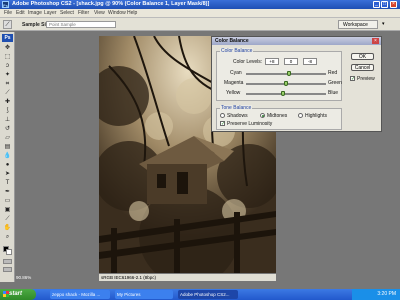 The width and height of the screenshot is (400, 300). I want to click on shadows-radio, so click(222, 115).